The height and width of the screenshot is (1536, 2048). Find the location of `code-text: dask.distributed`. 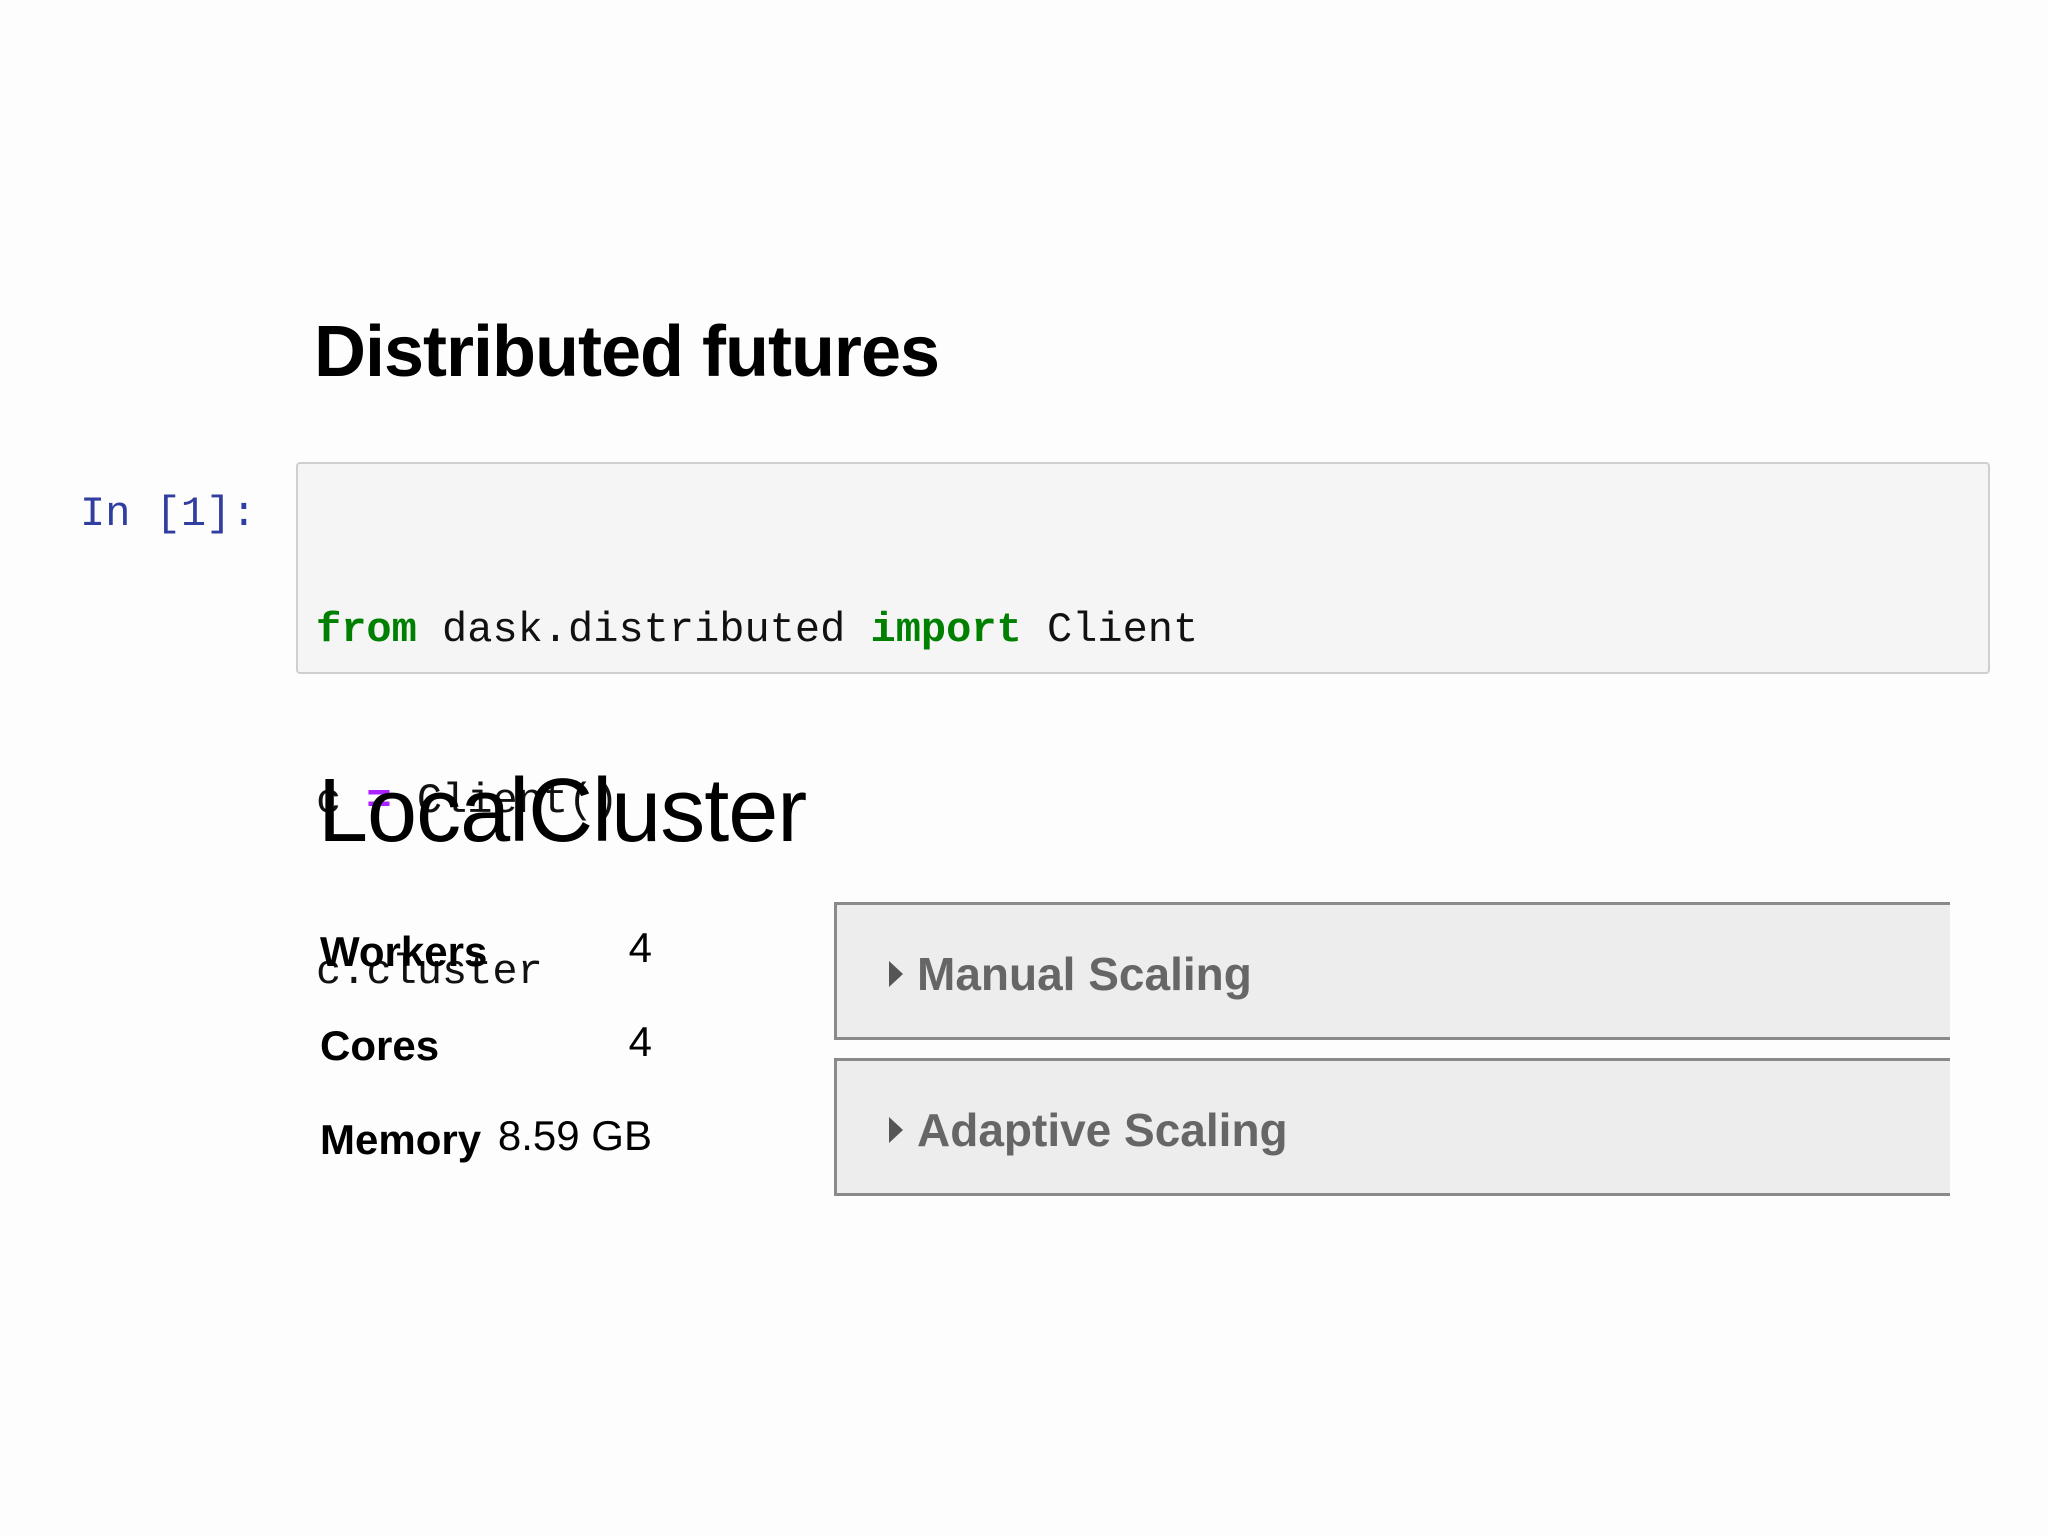

code-text: dask.distributed is located at coordinates (643, 630).